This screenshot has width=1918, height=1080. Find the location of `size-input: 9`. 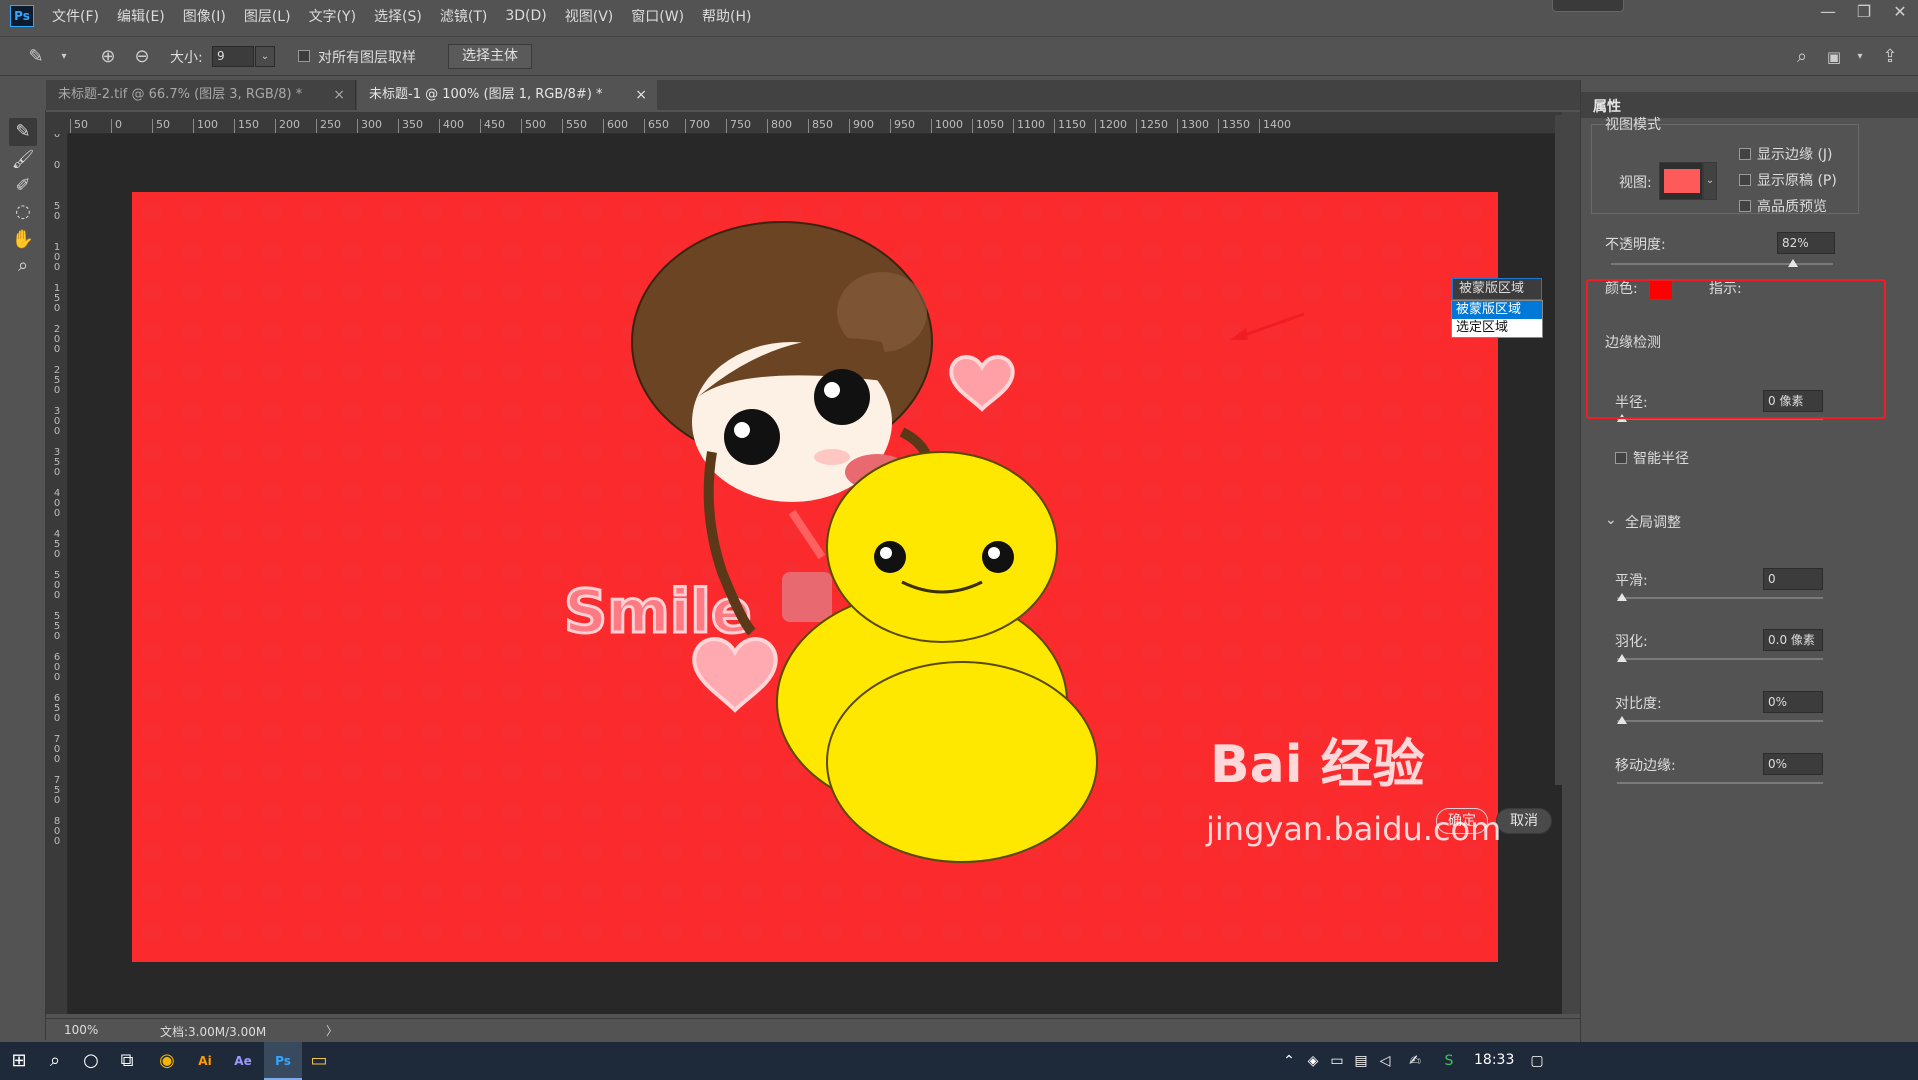

size-input: 9 is located at coordinates (233, 56).